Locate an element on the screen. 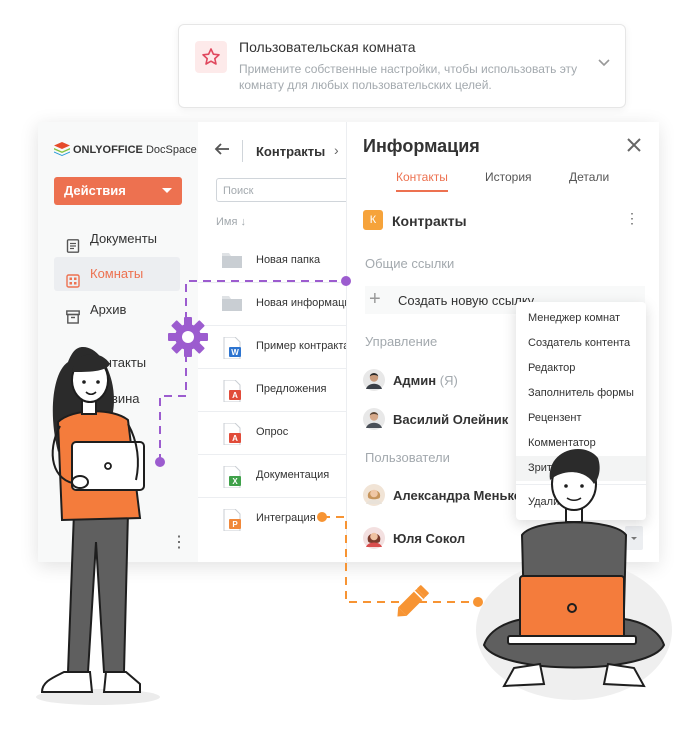 This screenshot has width=674, height=730. file-name: Документация is located at coordinates (293, 475).